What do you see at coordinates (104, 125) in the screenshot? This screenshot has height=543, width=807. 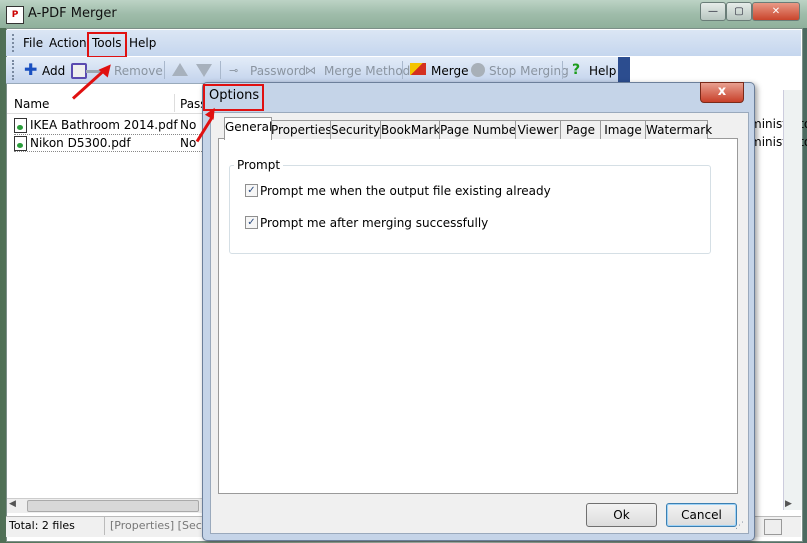 I see `file-name: IKEA Bathroom 2014.pdf` at bounding box center [104, 125].